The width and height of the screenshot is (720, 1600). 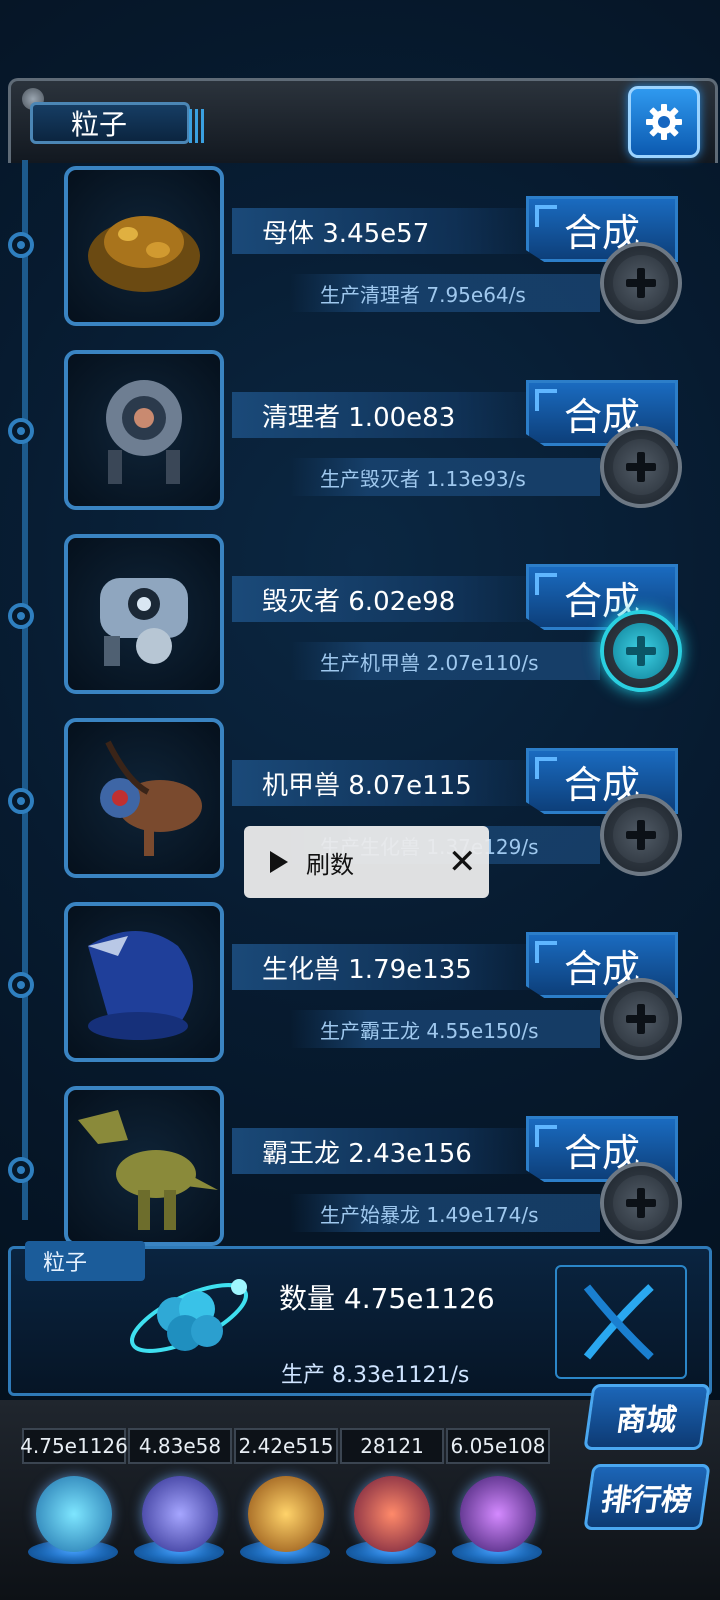 I want to click on header-bar: 粒子, so click(x=363, y=123).